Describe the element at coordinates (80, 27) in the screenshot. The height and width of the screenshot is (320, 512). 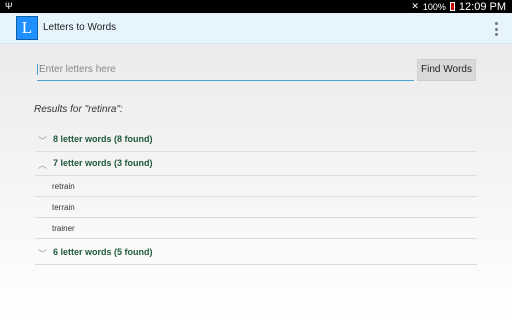
I see `app-title: Letters to Words` at that location.